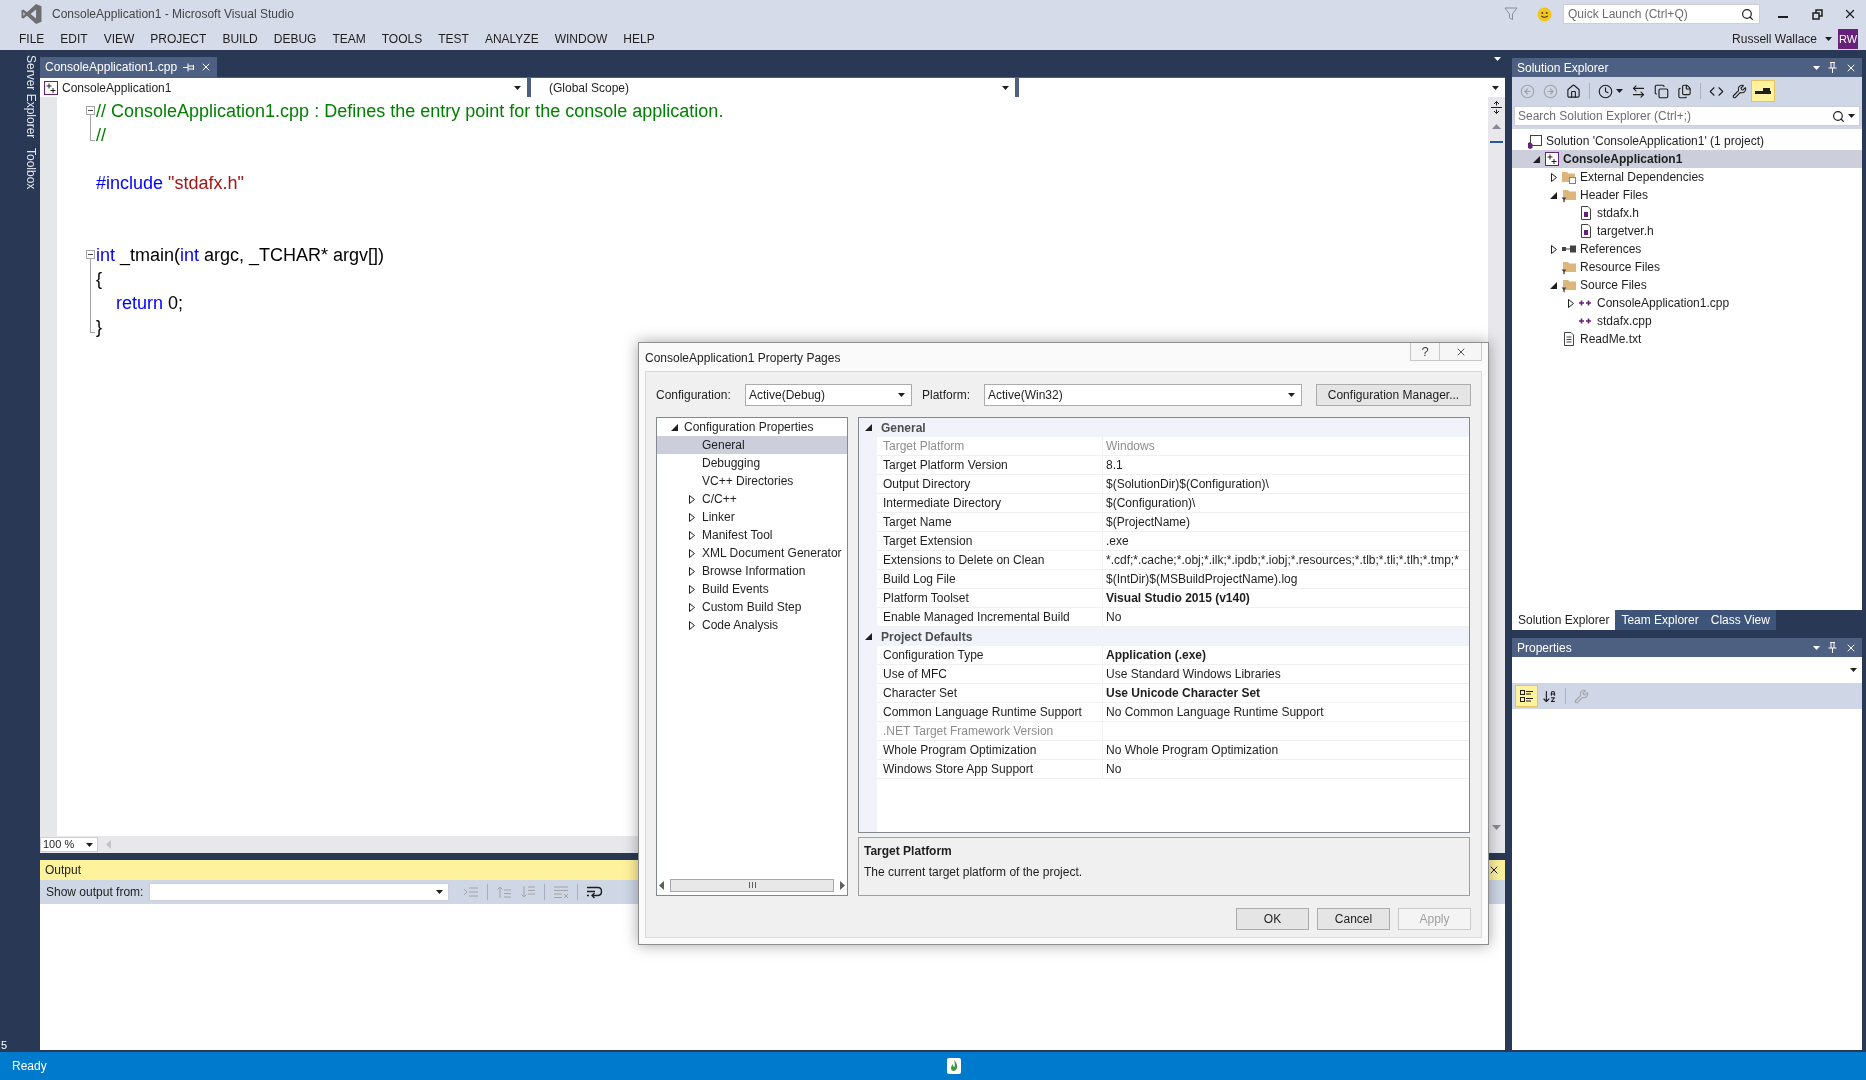 The image size is (1866, 1080). I want to click on panel-title: Output, so click(63, 870).